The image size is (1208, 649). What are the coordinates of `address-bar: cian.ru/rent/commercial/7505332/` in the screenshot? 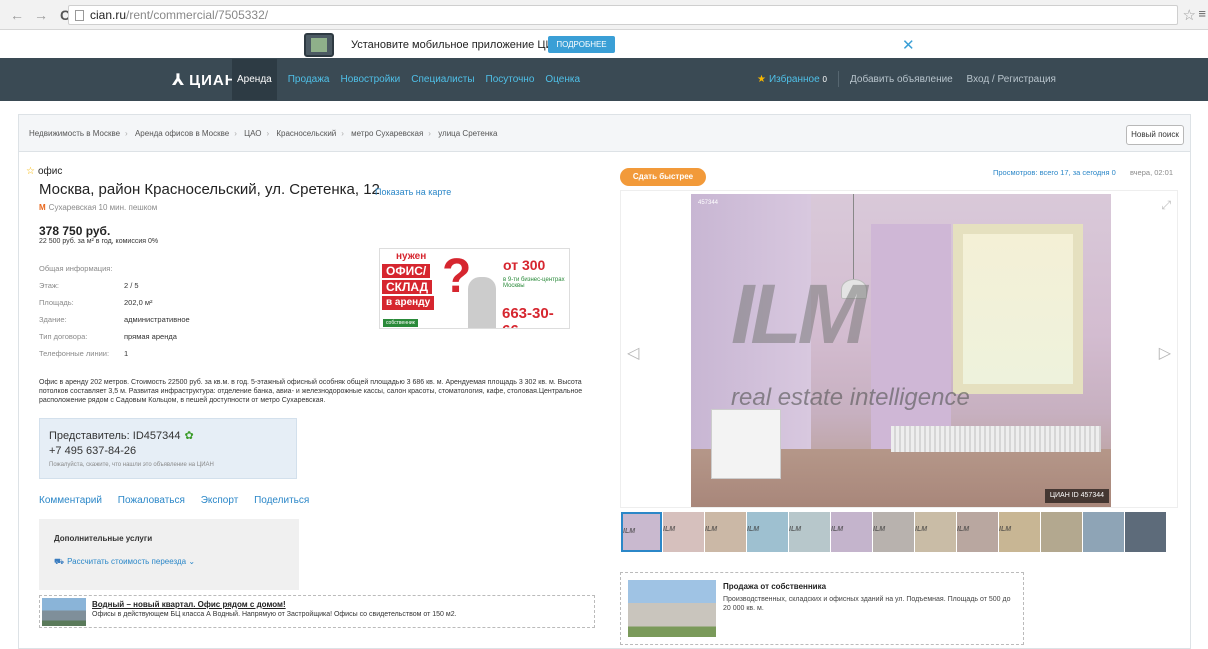 It's located at (623, 15).